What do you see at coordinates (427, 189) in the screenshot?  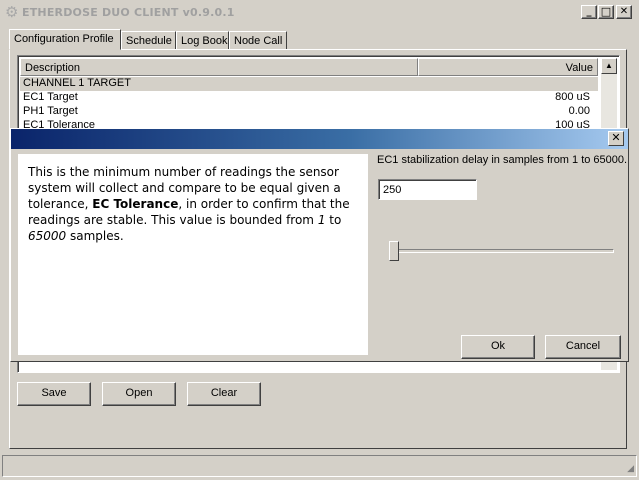 I see `value-input` at bounding box center [427, 189].